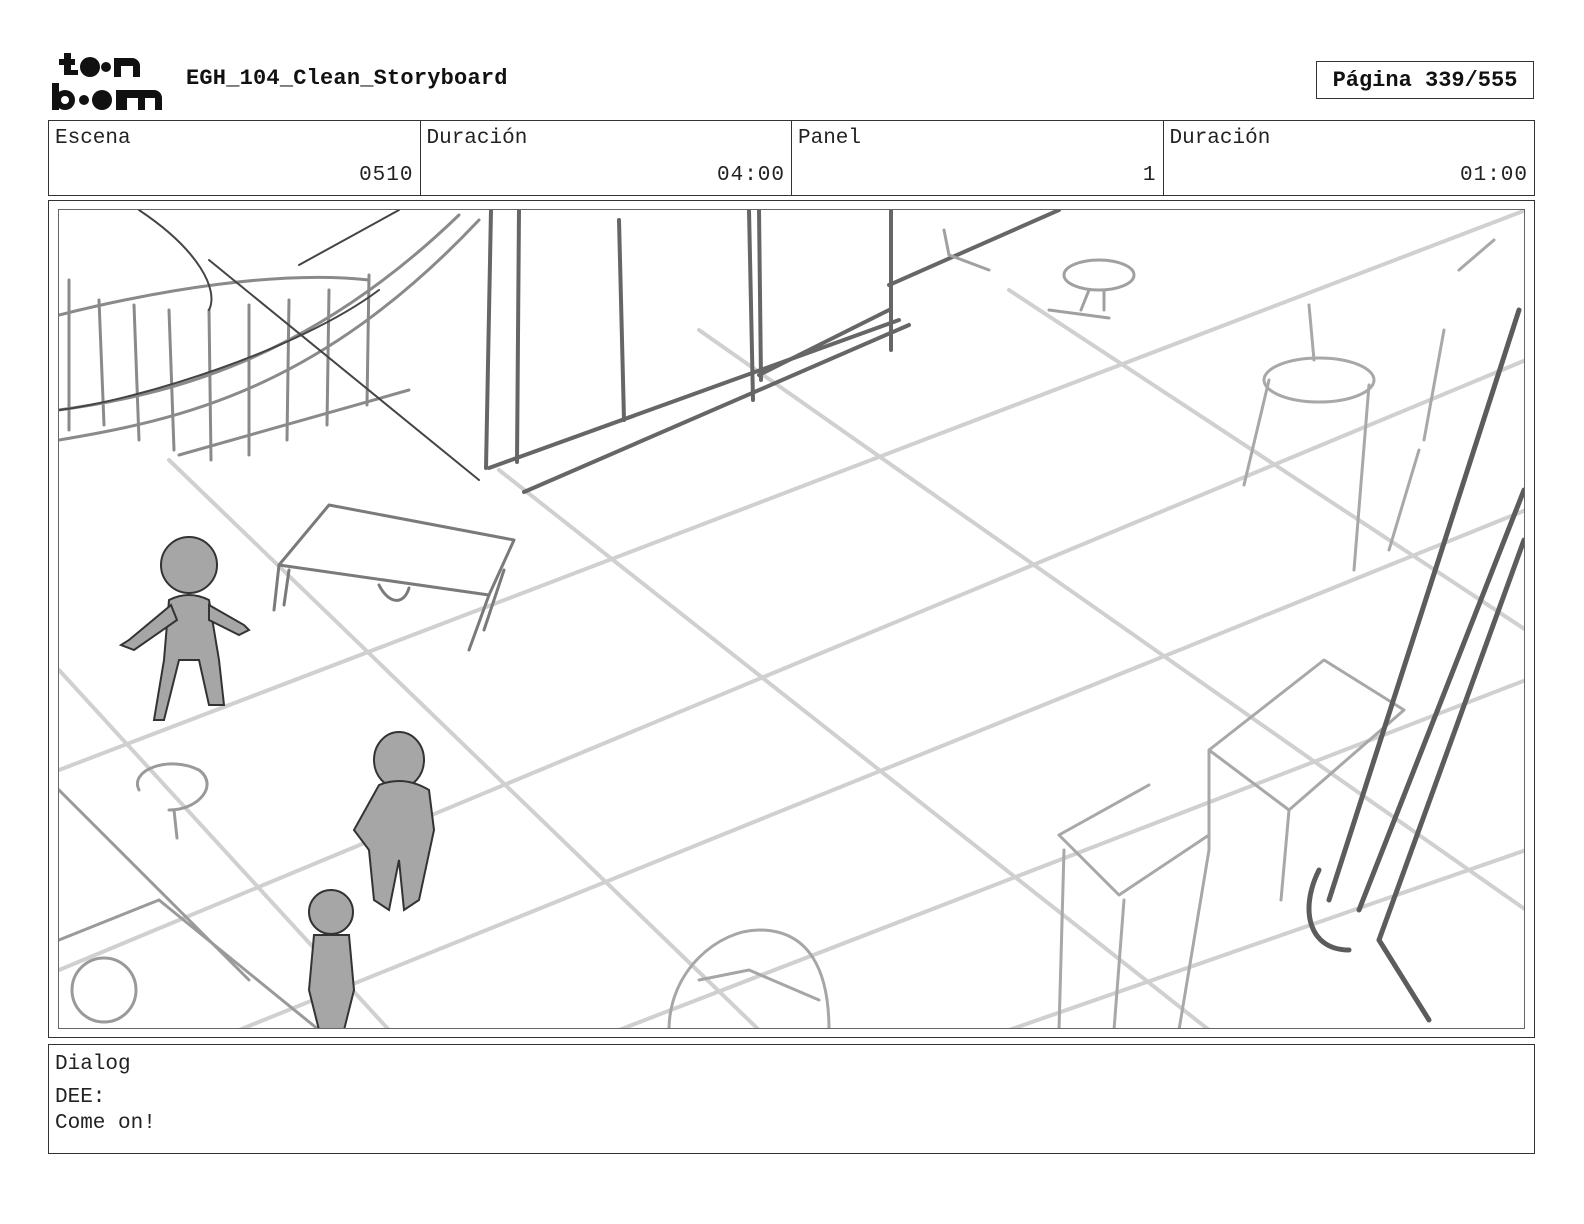 This screenshot has height=1224, width=1584. I want to click on page-counter: Página 339/555, so click(1425, 80).